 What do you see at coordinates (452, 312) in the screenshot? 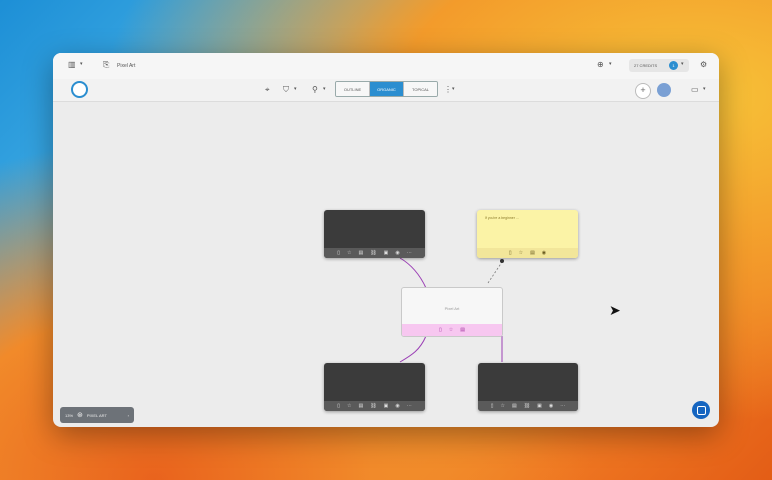
I see `node-center: Pixel Art ▯ ☆ ▤` at bounding box center [452, 312].